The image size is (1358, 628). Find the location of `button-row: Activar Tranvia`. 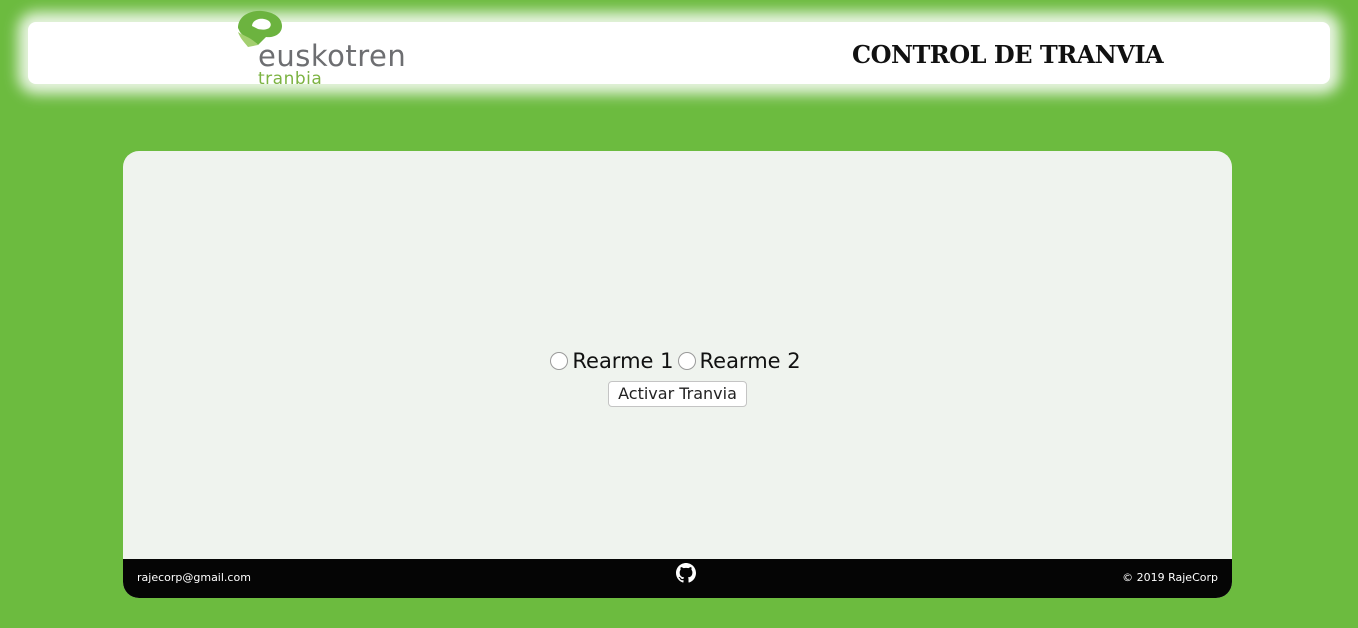

button-row: Activar Tranvia is located at coordinates (677, 394).